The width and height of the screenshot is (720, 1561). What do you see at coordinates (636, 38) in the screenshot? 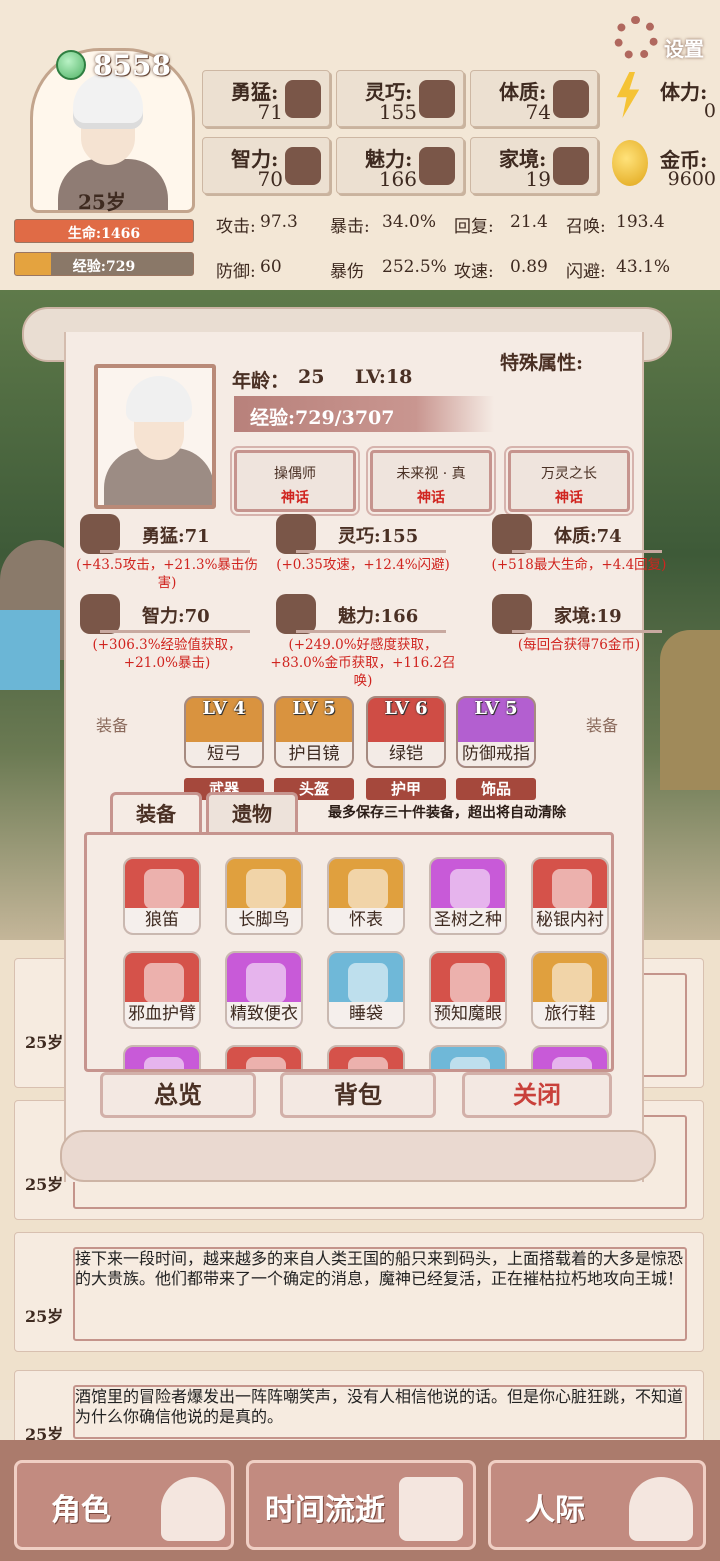
I see `settings-gear-icon` at bounding box center [636, 38].